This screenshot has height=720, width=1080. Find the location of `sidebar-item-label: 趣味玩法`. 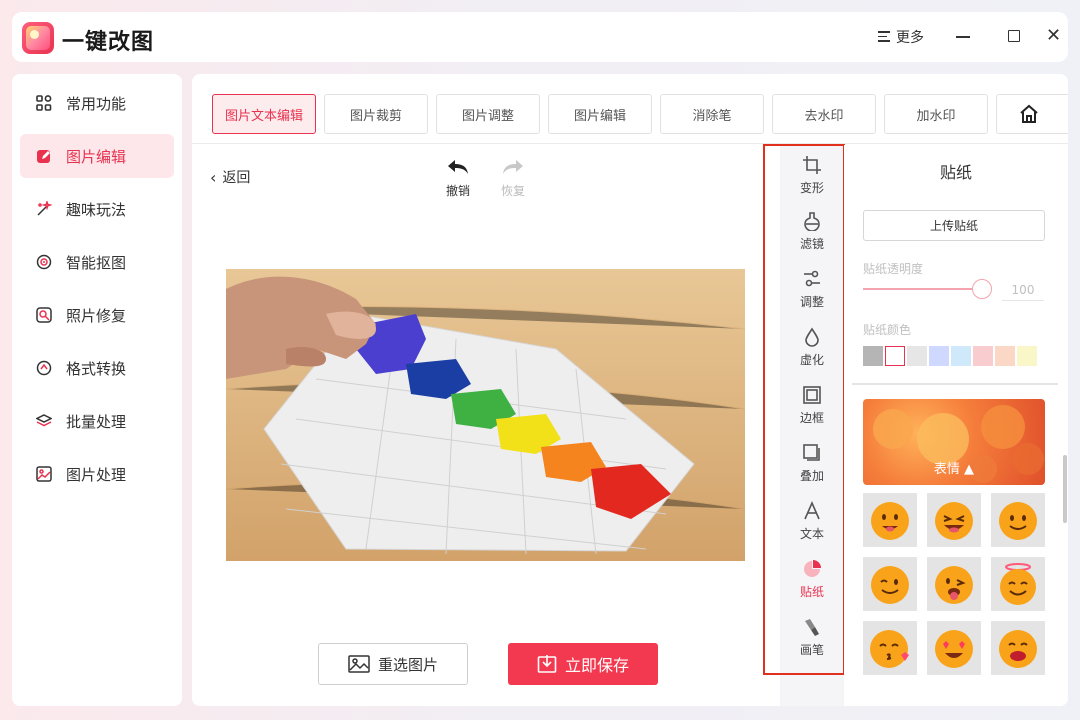

sidebar-item-label: 趣味玩法 is located at coordinates (96, 209).